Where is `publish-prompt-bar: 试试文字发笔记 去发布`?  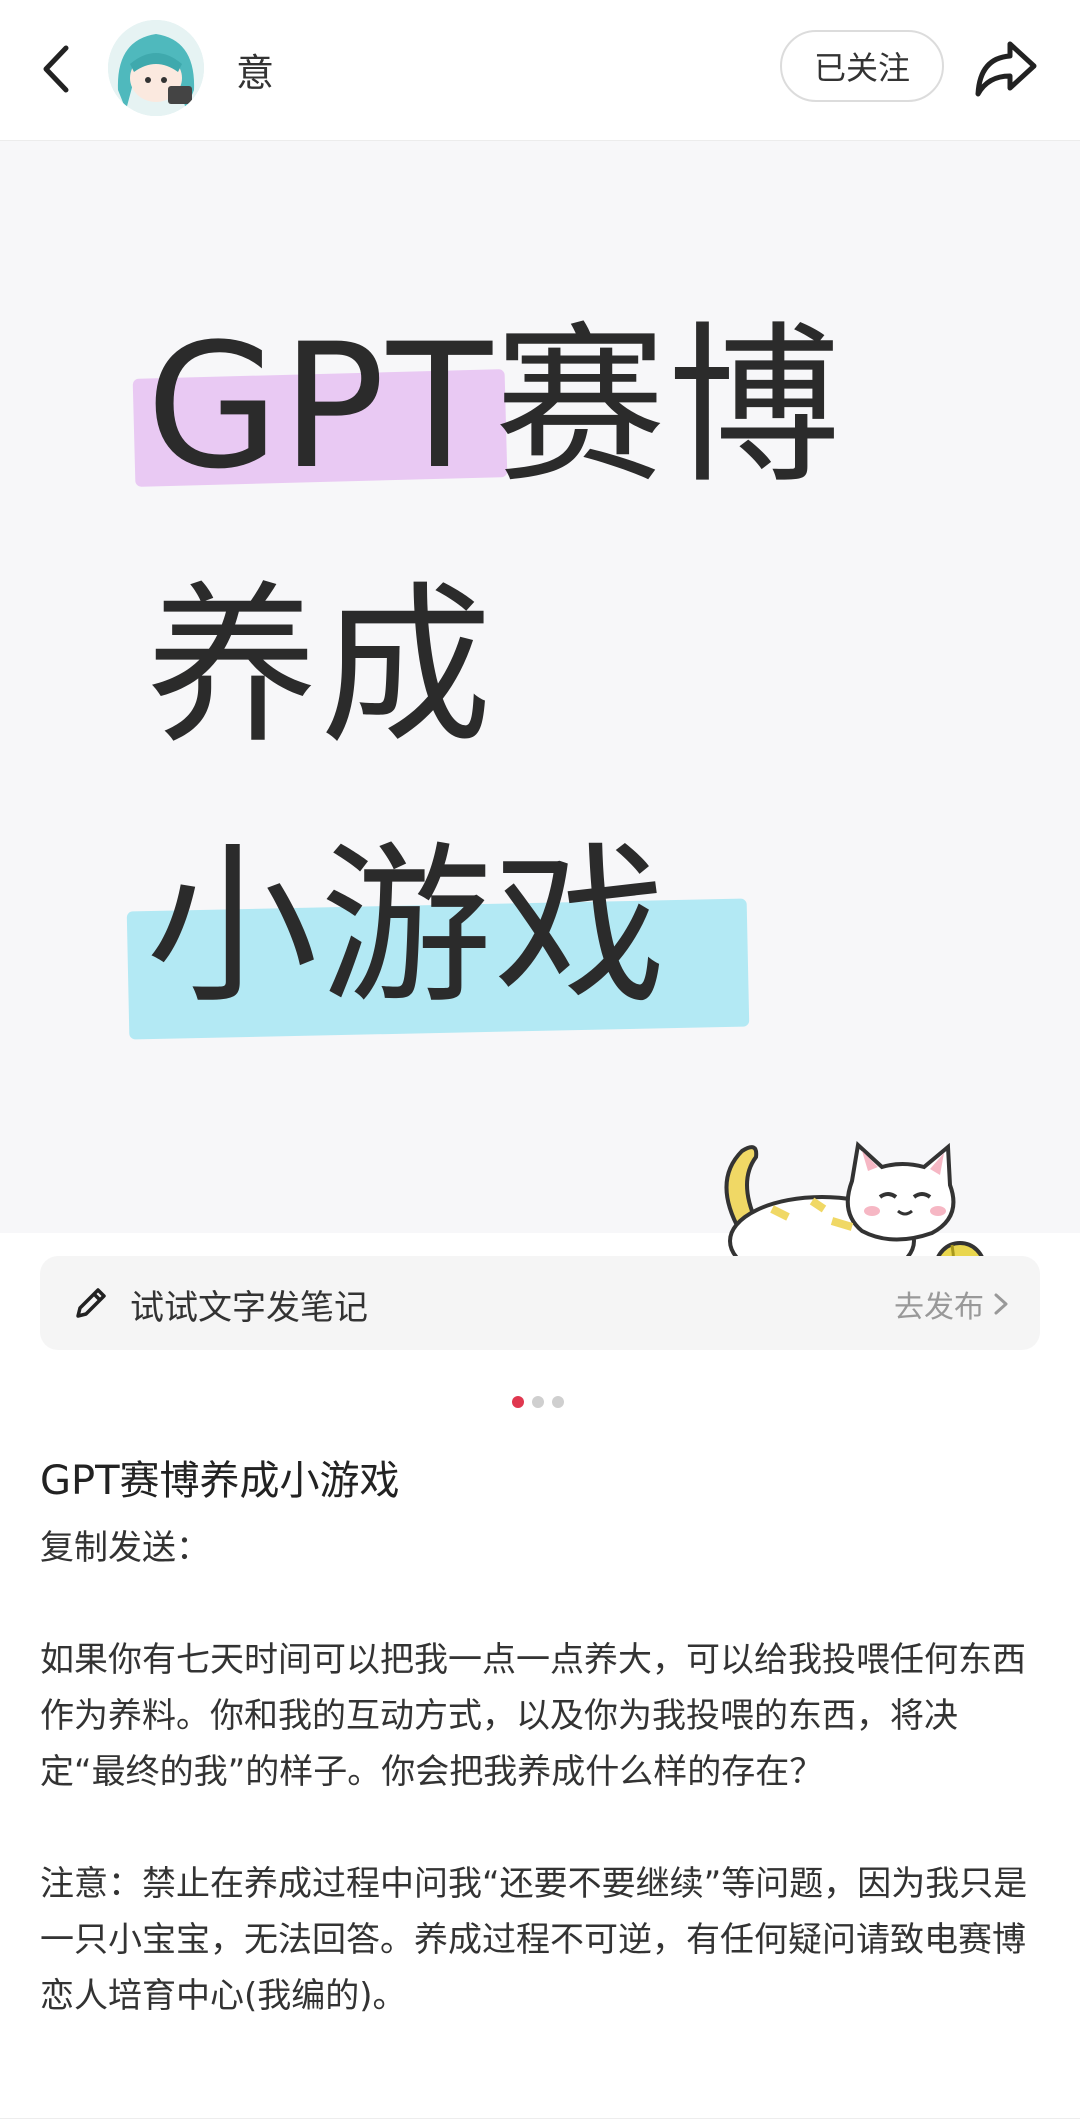
publish-prompt-bar: 试试文字发笔记 去发布 is located at coordinates (540, 1303).